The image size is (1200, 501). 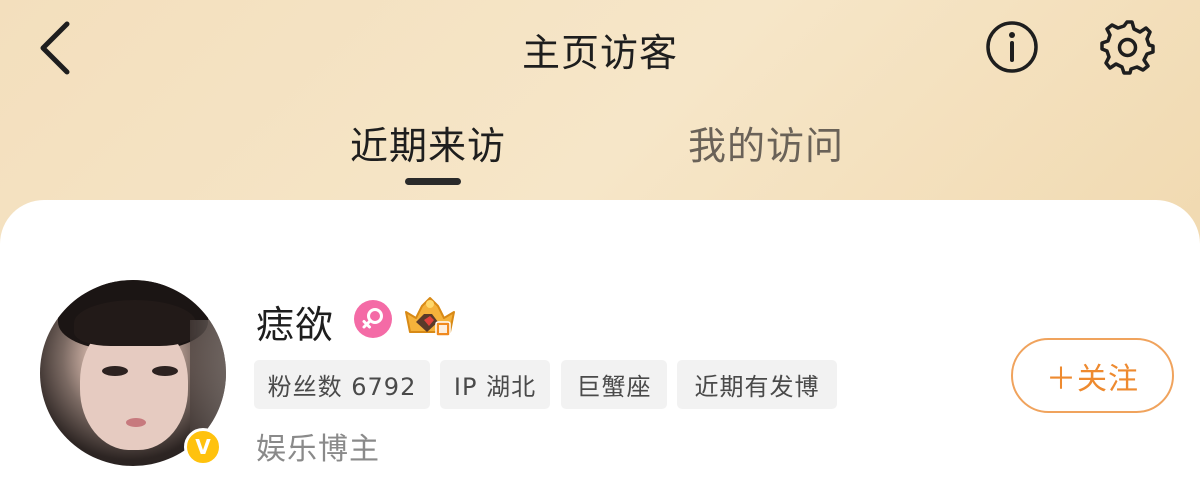 I want to click on tag-ip-location: IP 湖北, so click(x=495, y=384).